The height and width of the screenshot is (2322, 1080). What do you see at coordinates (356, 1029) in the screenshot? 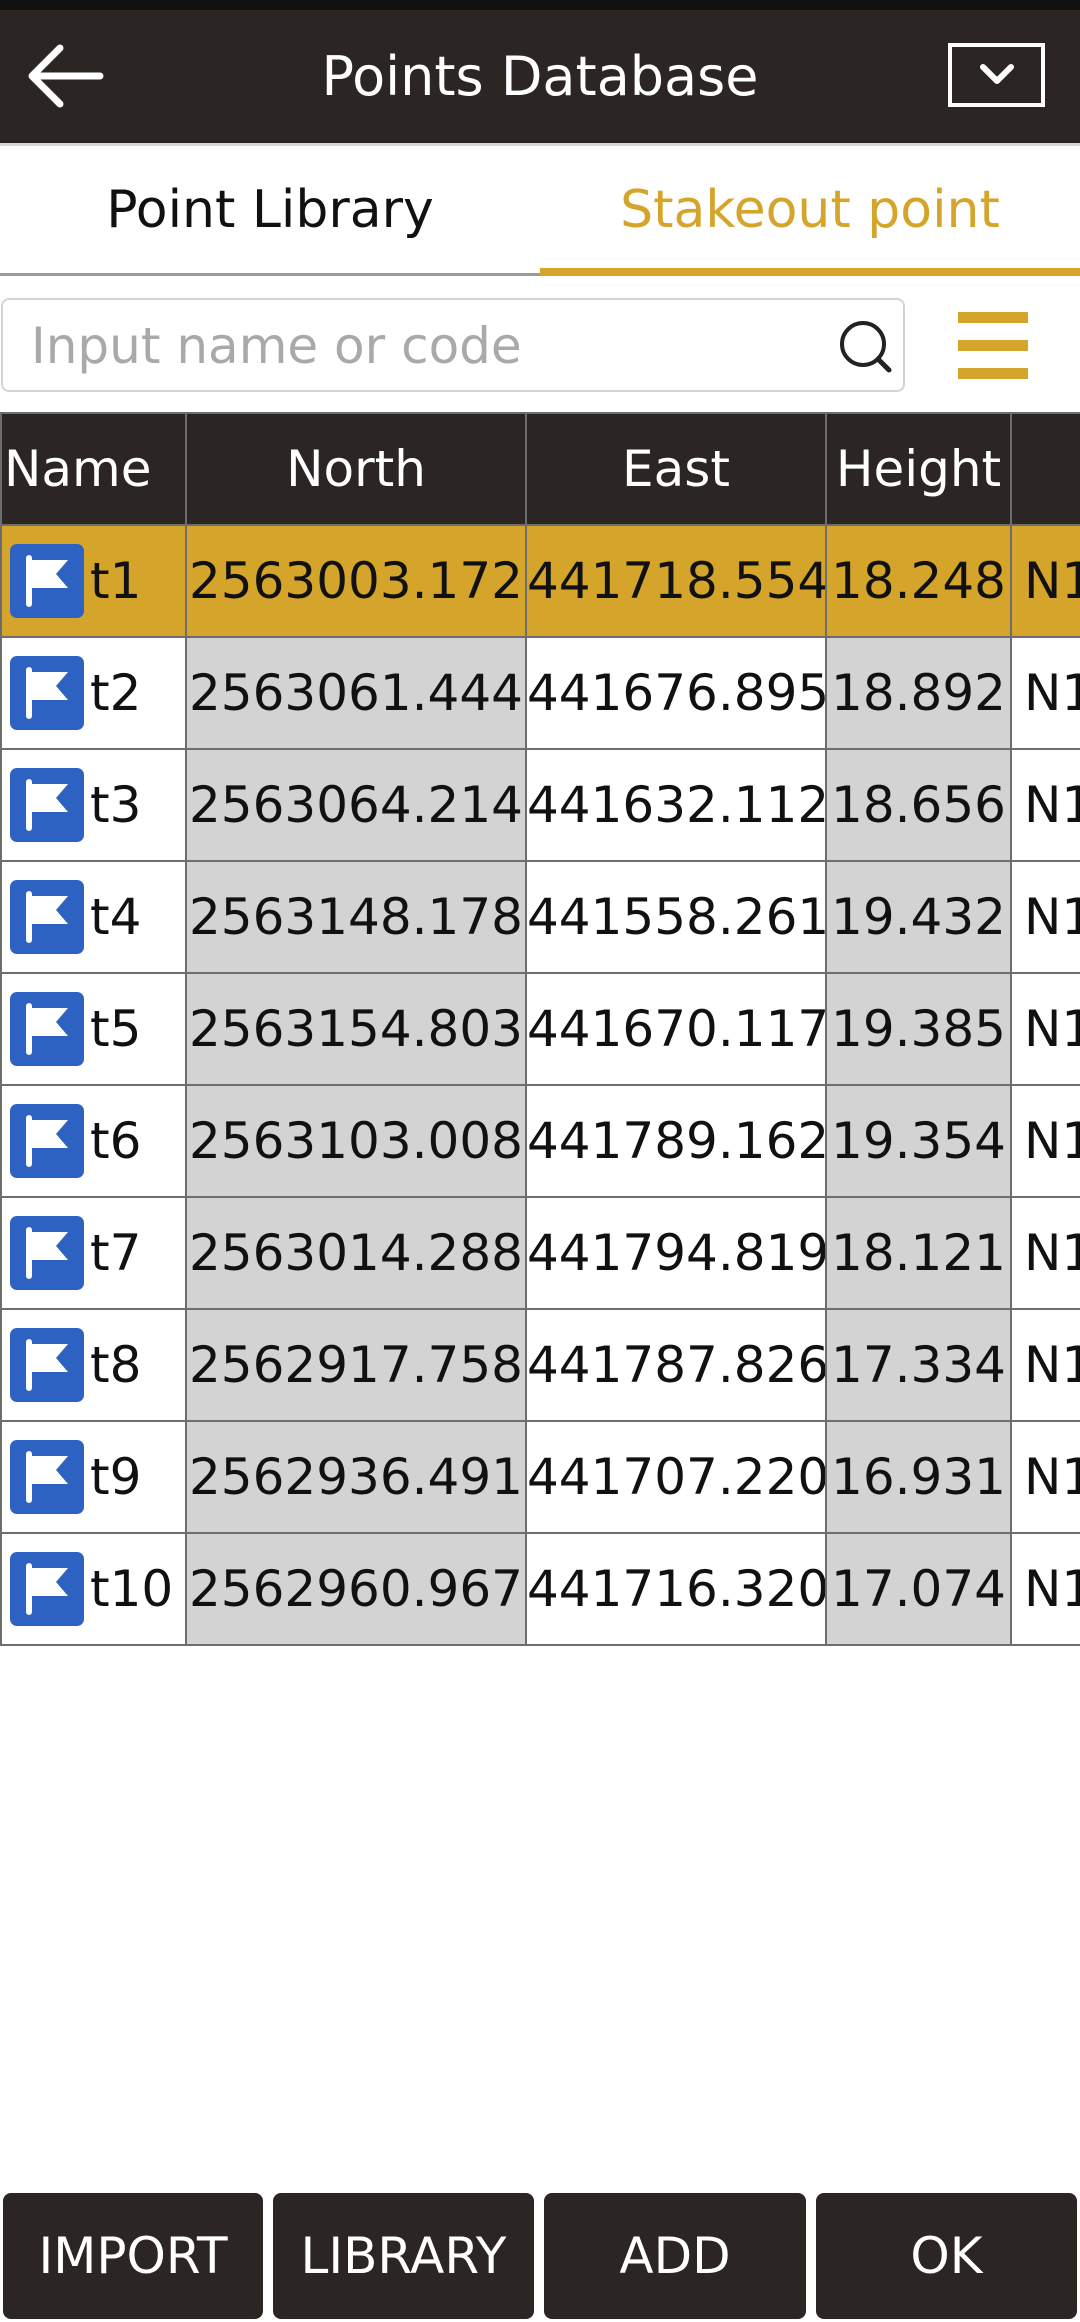
I see `north-cell: 2563154.803` at bounding box center [356, 1029].